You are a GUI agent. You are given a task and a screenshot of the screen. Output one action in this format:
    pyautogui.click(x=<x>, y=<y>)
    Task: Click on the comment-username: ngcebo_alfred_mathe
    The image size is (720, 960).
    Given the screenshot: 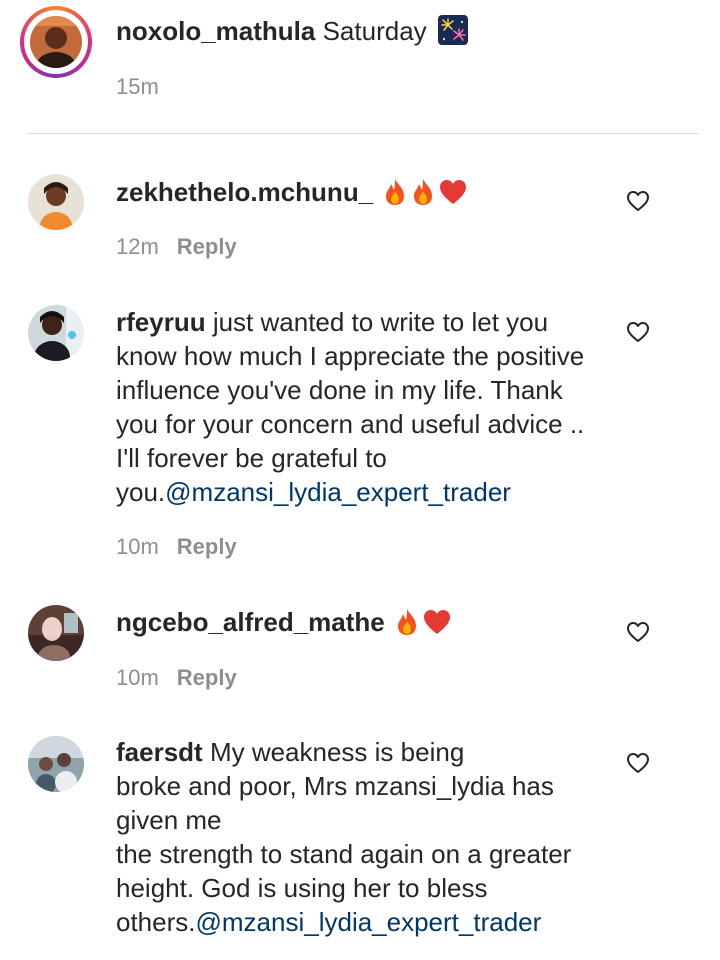 What is the action you would take?
    pyautogui.click(x=250, y=622)
    